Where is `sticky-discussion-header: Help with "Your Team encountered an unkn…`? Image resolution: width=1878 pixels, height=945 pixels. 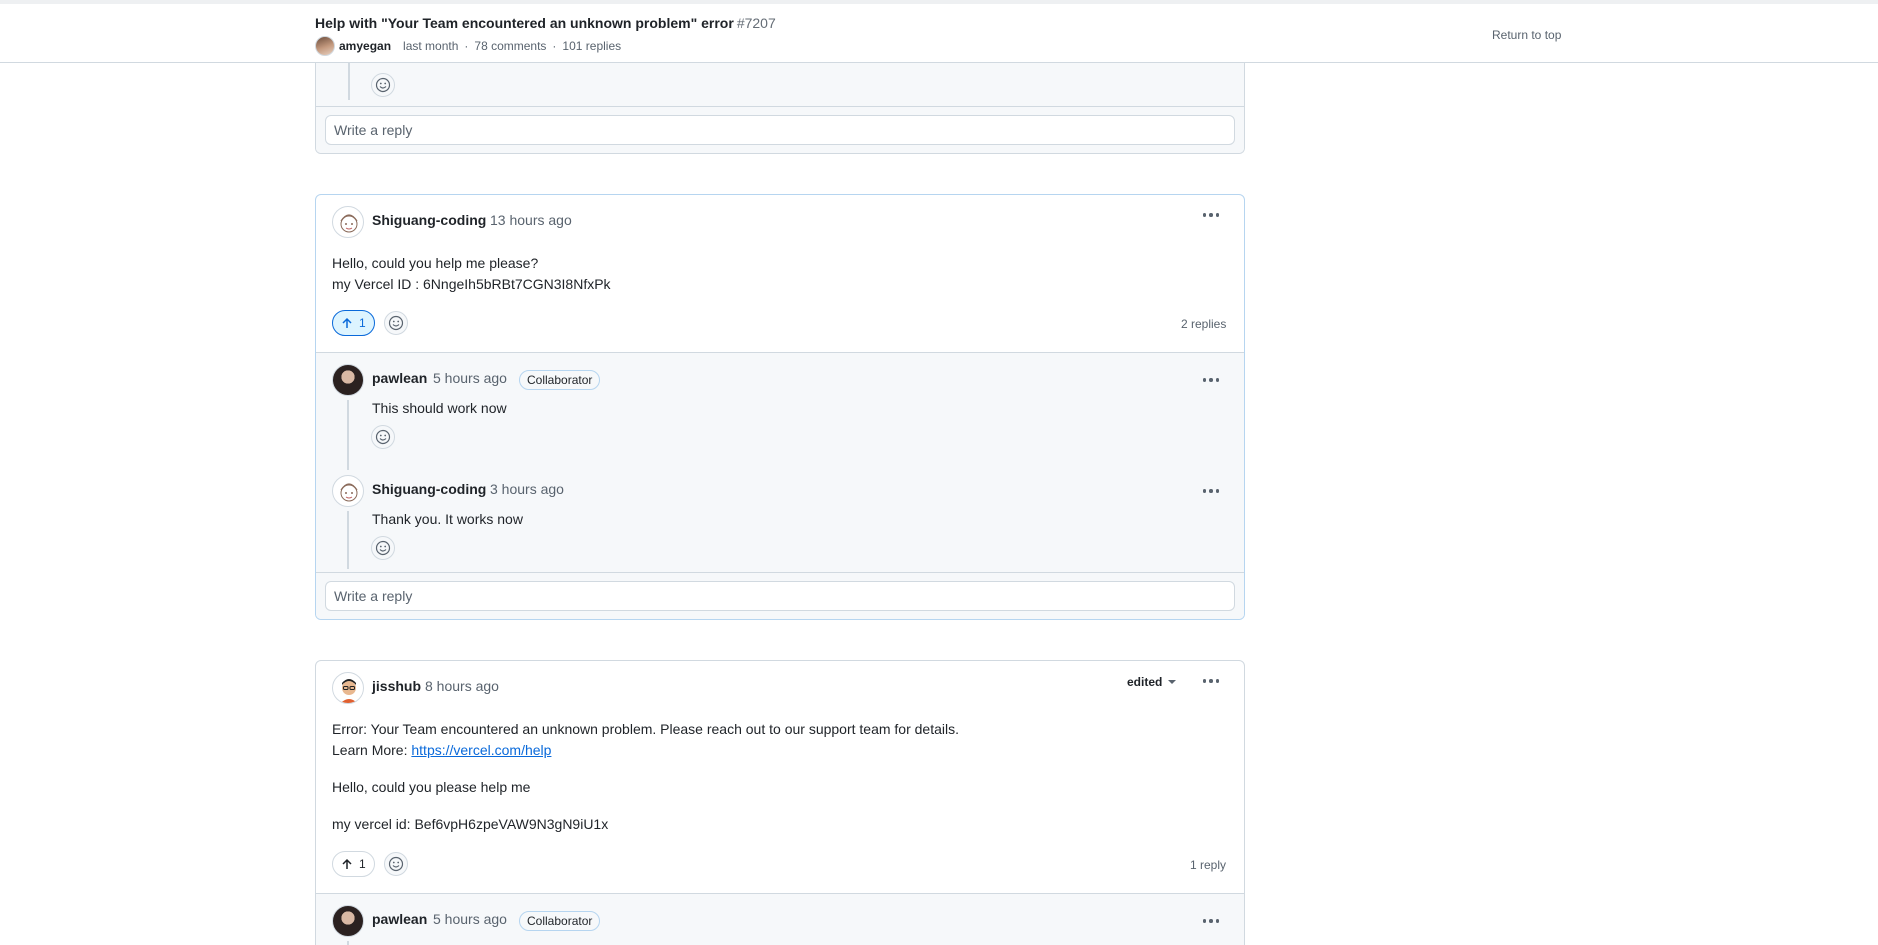
sticky-discussion-header: Help with "Your Team encountered an unkn… is located at coordinates (939, 31).